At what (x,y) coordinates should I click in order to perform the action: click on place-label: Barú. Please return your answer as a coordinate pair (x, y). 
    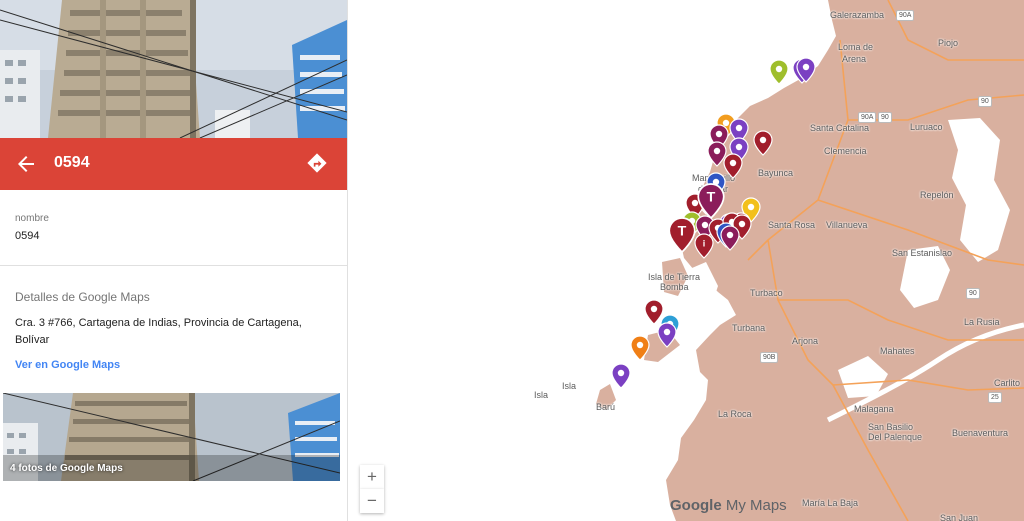
    Looking at the image, I should click on (606, 407).